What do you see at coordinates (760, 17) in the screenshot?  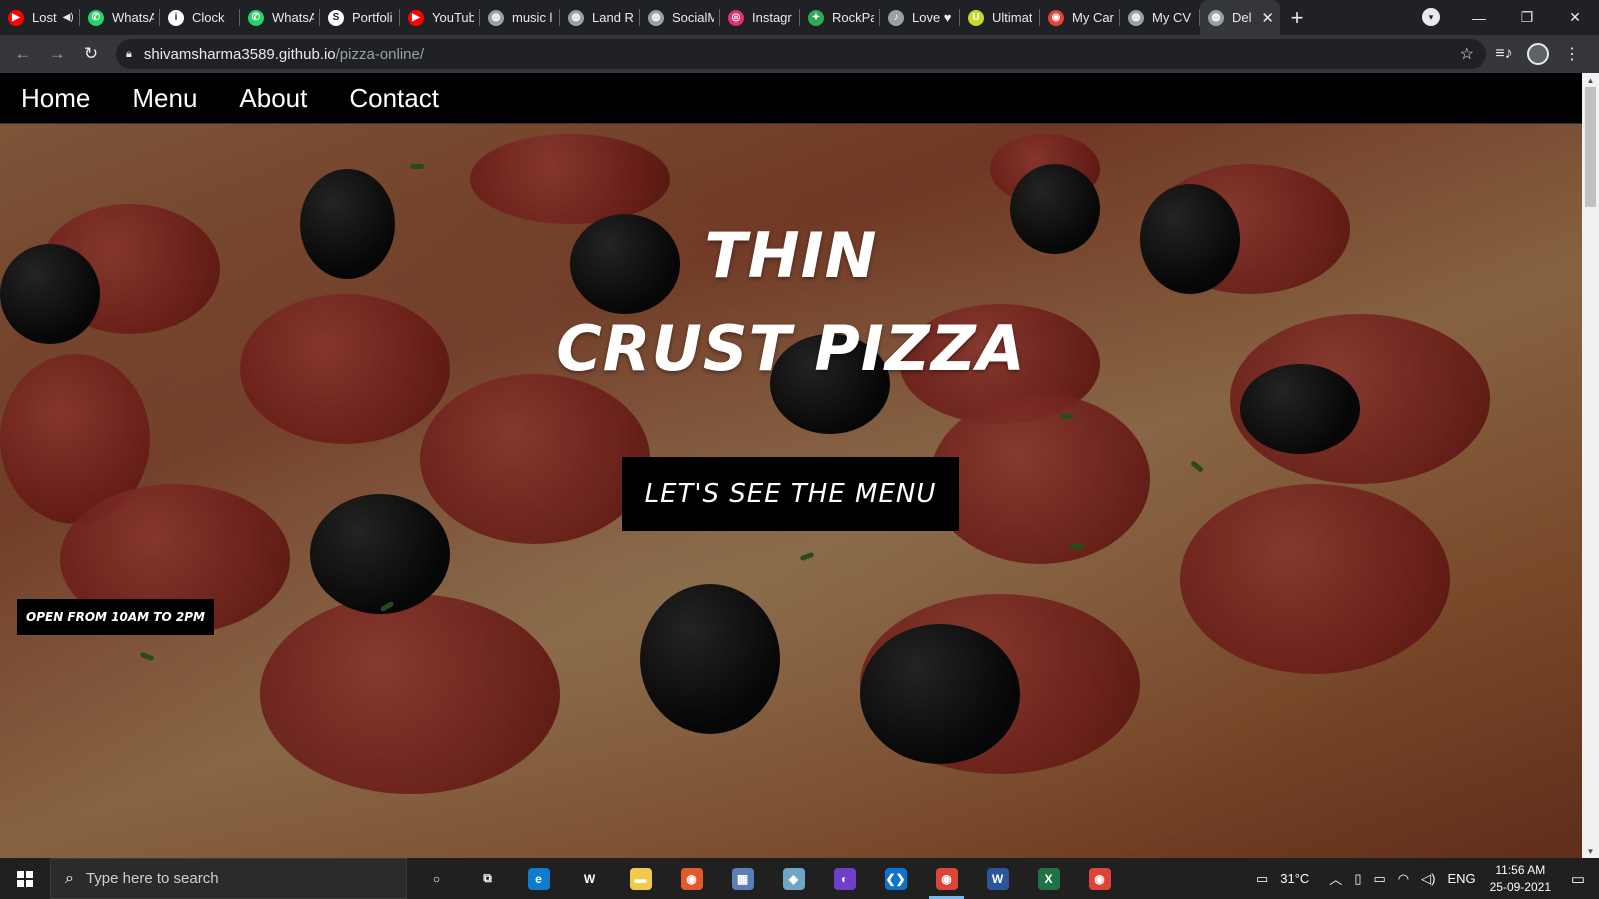 I see `browser-tab: ◎ Instagr` at bounding box center [760, 17].